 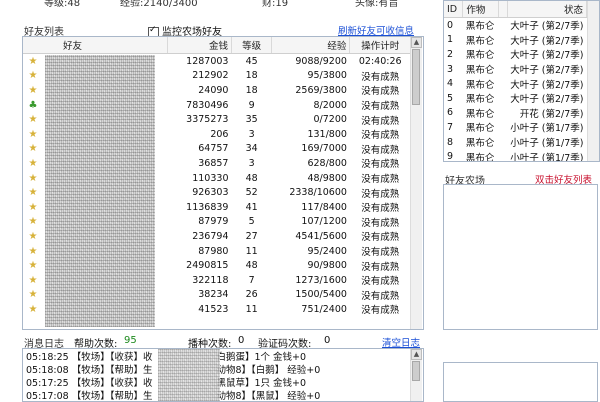 I want to click on friend-exp: 90/9800, so click(x=327, y=266).